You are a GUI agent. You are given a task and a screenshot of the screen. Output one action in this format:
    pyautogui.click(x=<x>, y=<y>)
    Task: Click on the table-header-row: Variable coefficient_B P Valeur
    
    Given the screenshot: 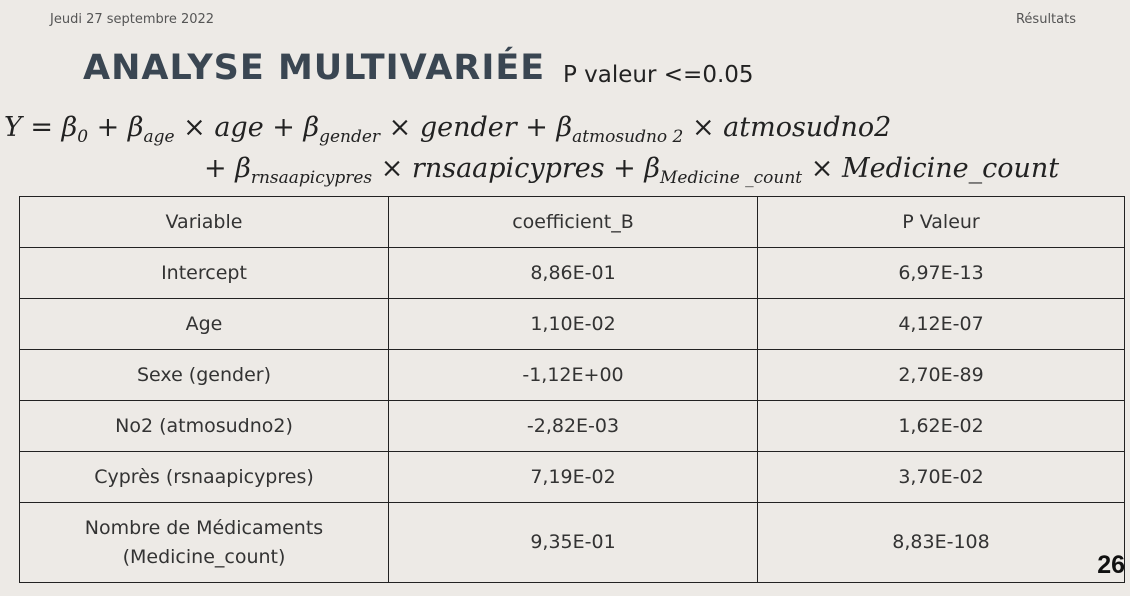 What is the action you would take?
    pyautogui.click(x=572, y=222)
    